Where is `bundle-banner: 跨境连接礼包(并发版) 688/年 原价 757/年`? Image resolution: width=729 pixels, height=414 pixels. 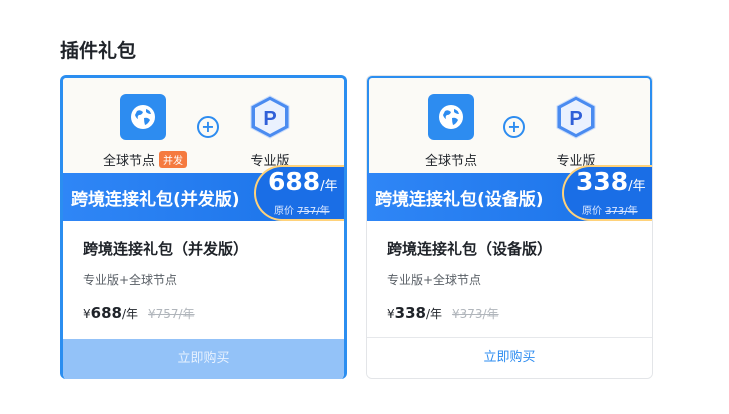
bundle-banner: 跨境连接礼包(并发版) 688/年 原价 757/年 is located at coordinates (203, 193).